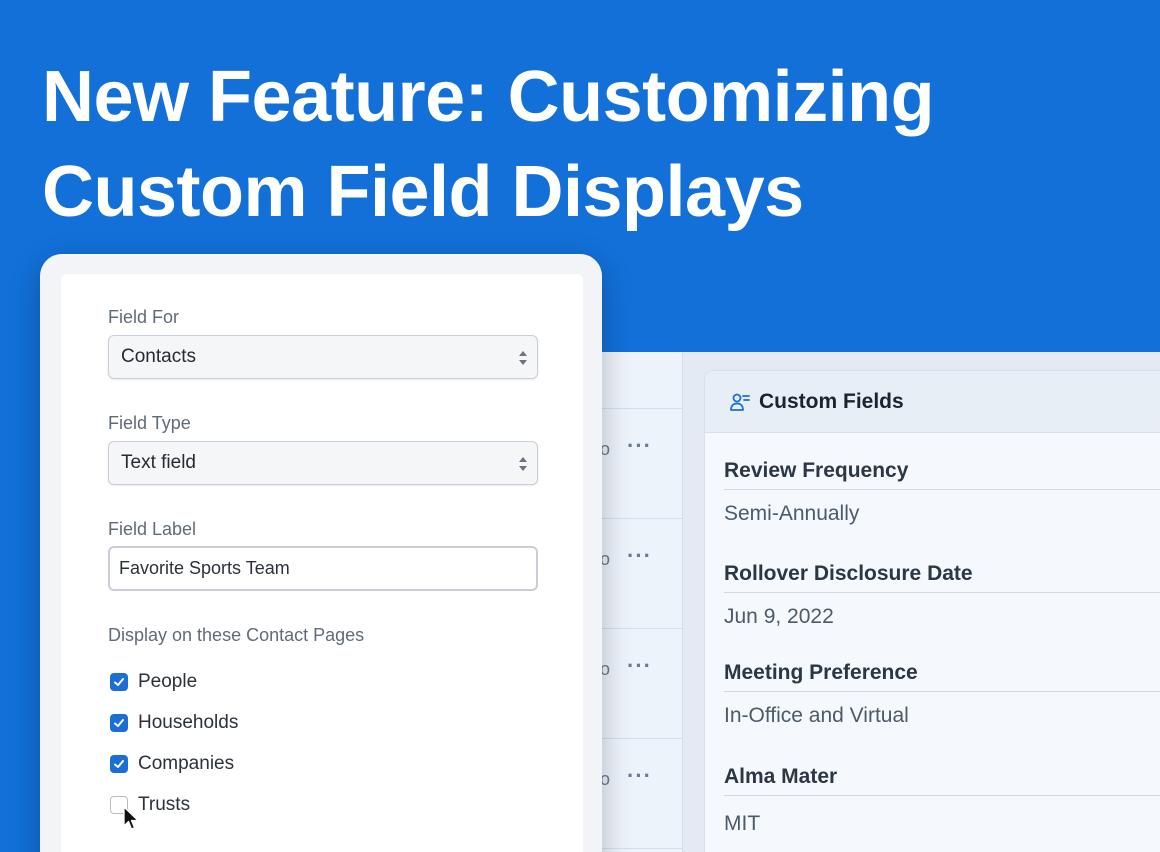 The image size is (1160, 852). What do you see at coordinates (942, 694) in the screenshot?
I see `custom-field-item: Meeting Preference In-Office and Virtual` at bounding box center [942, 694].